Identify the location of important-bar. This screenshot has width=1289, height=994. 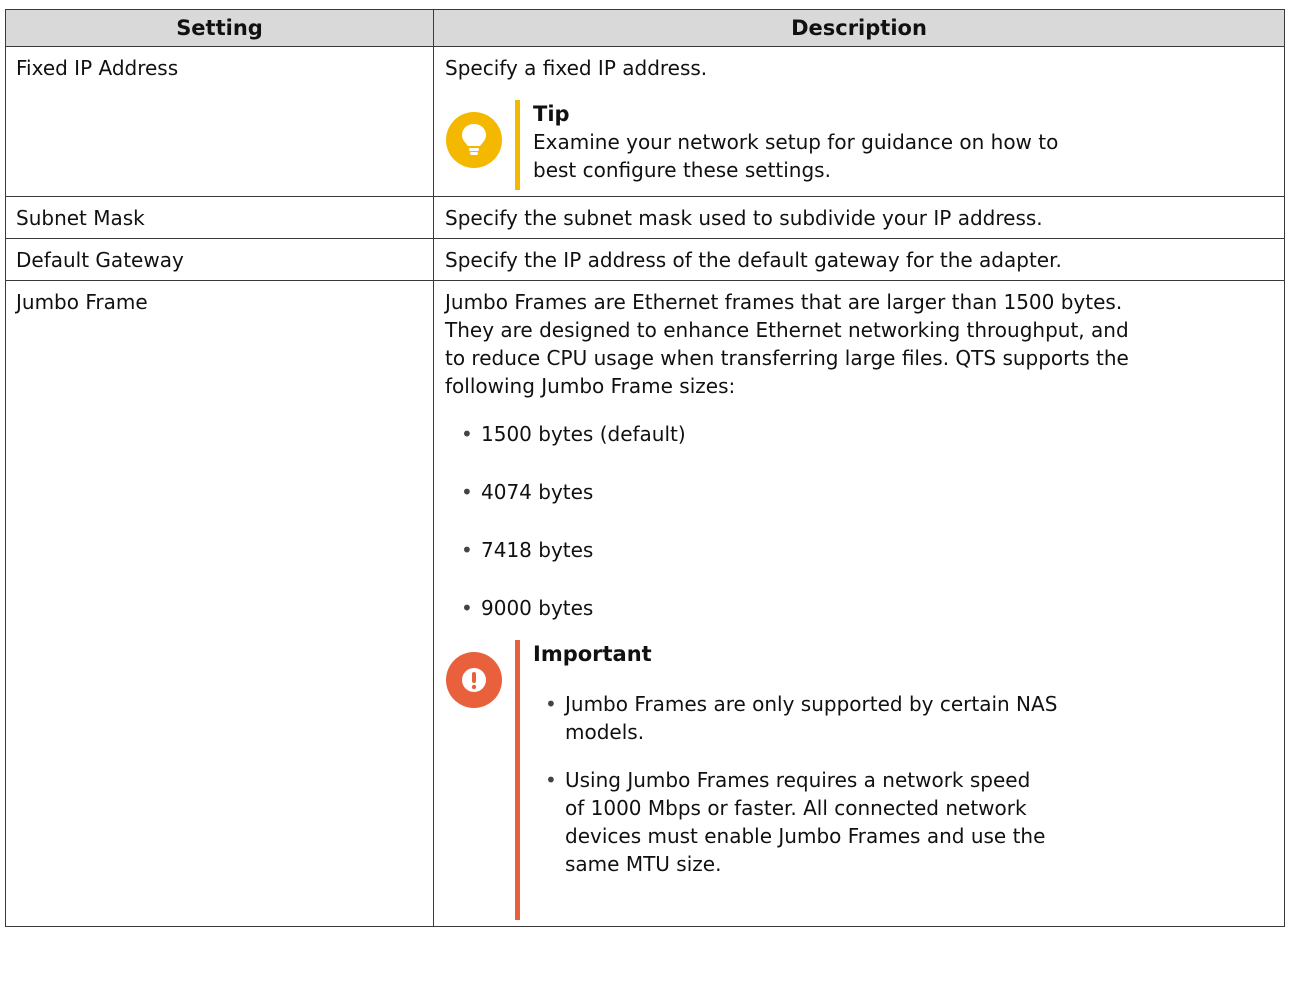
(517, 780).